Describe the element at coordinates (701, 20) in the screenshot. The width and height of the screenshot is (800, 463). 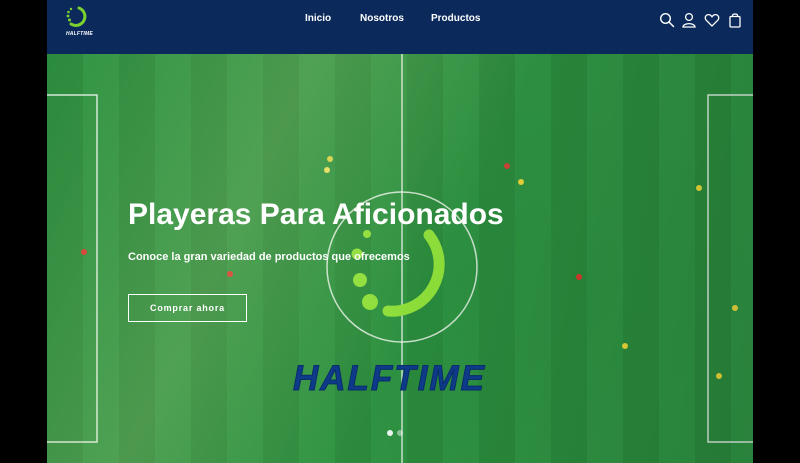
I see `header-icons` at that location.